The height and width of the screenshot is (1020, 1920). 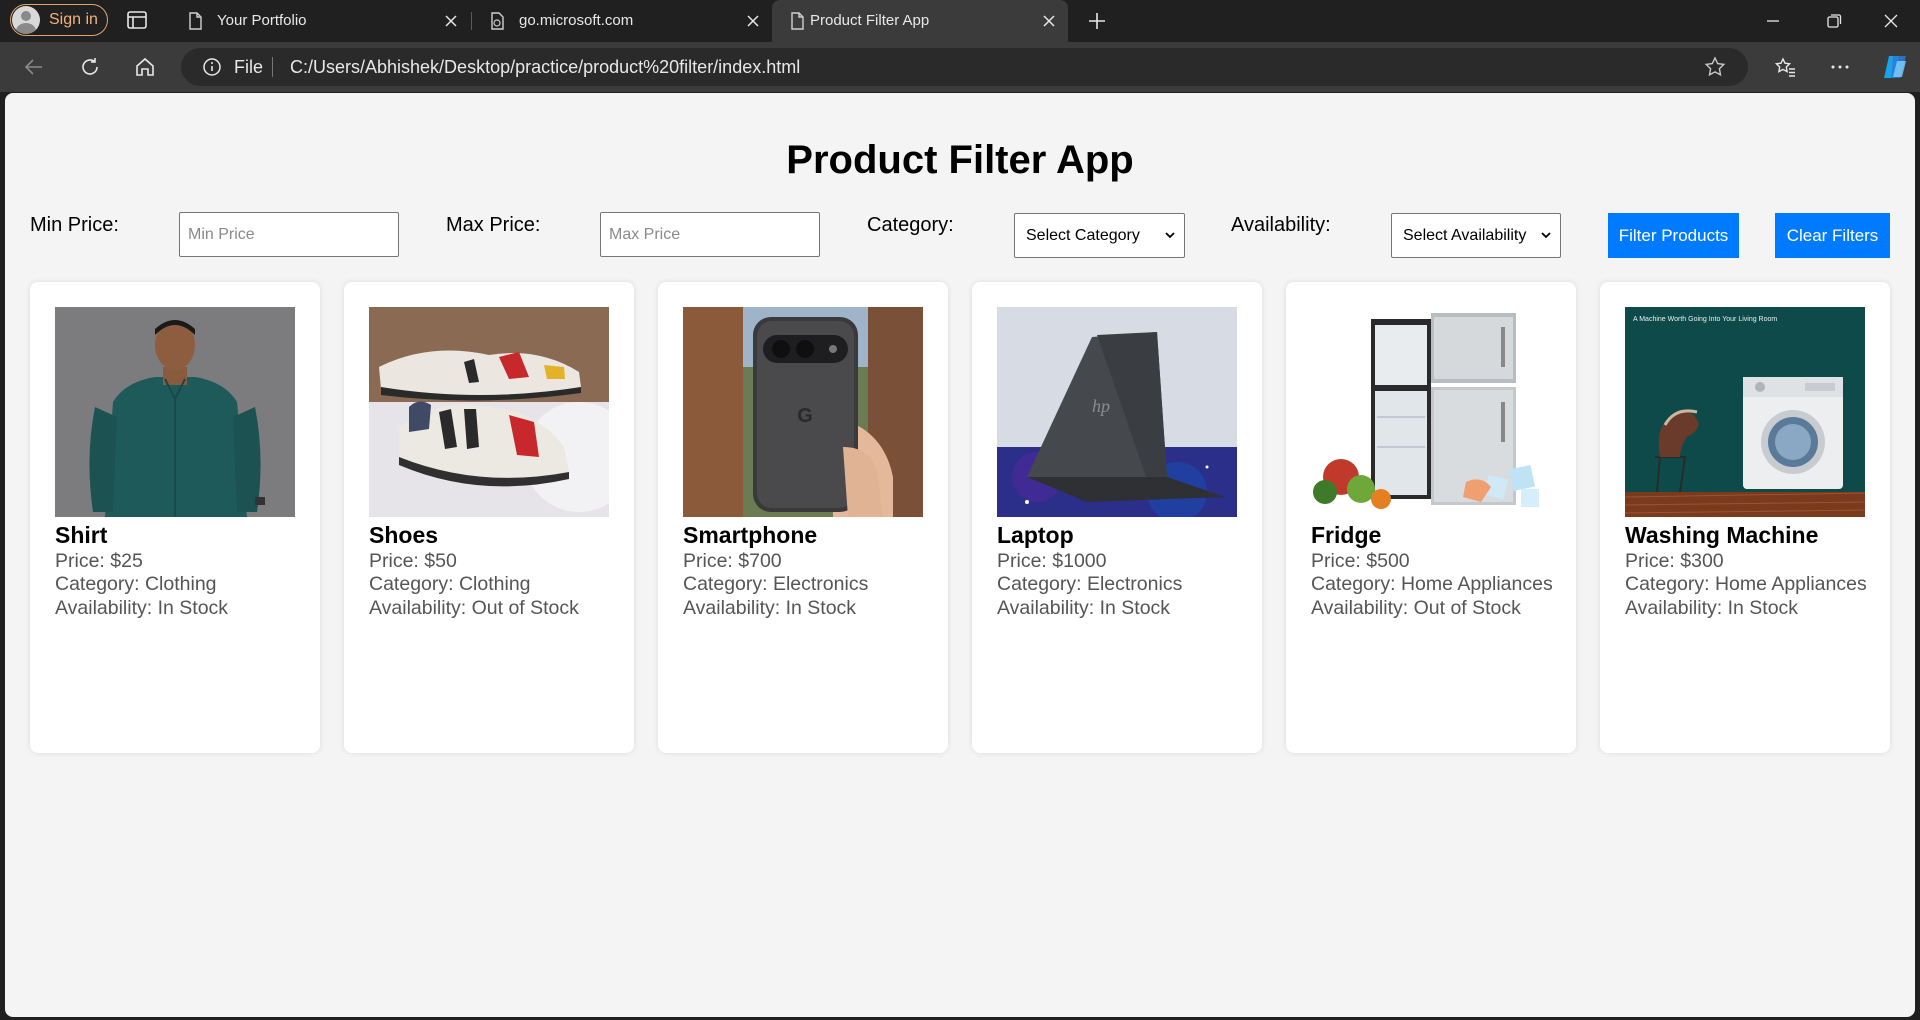 I want to click on max-price-label: Max Price:, so click(x=493, y=225).